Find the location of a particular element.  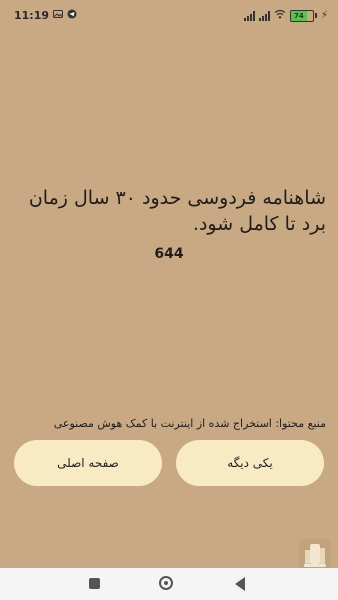

telegram-icon is located at coordinates (72, 15).